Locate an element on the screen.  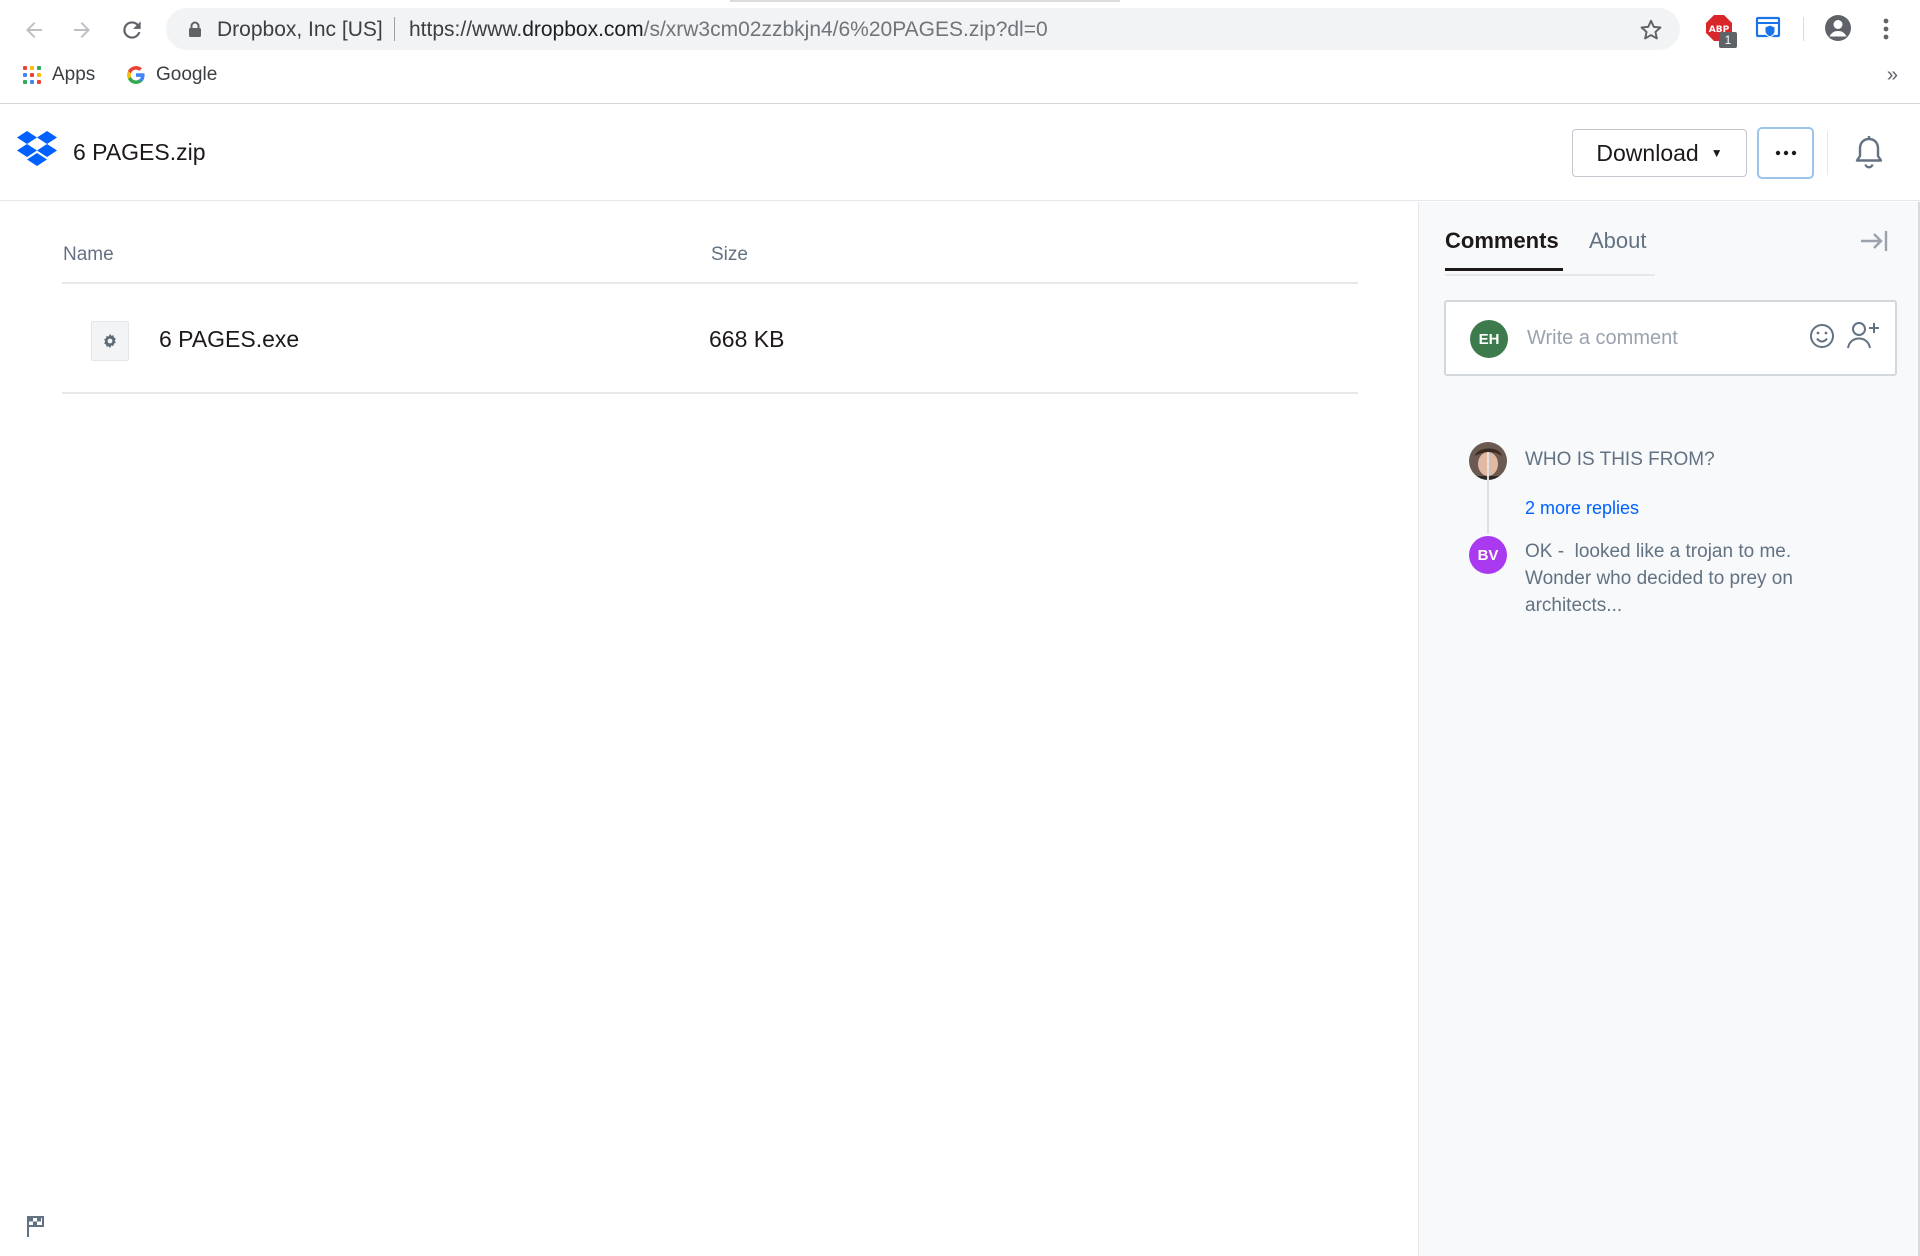
more-actions-button is located at coordinates (1785, 153).